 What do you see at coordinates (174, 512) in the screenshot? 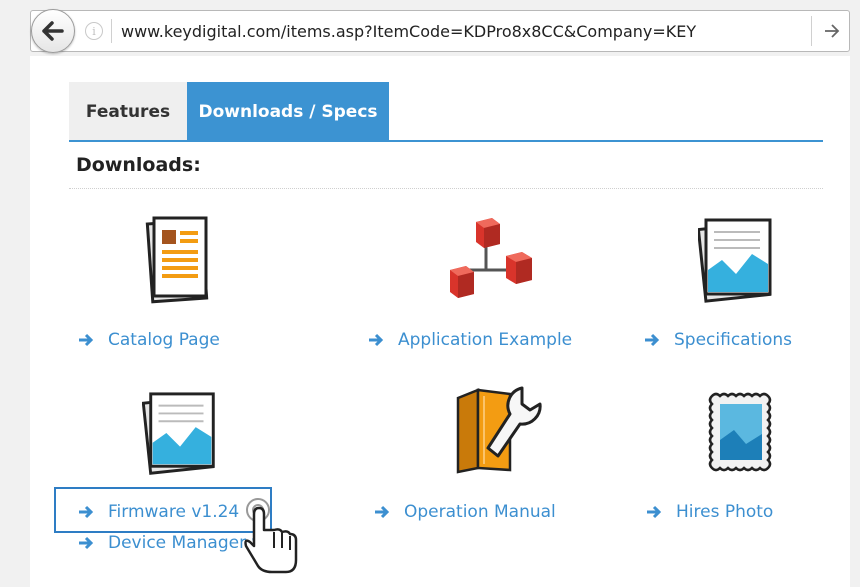
I see `link-label: Firmware v1.24` at bounding box center [174, 512].